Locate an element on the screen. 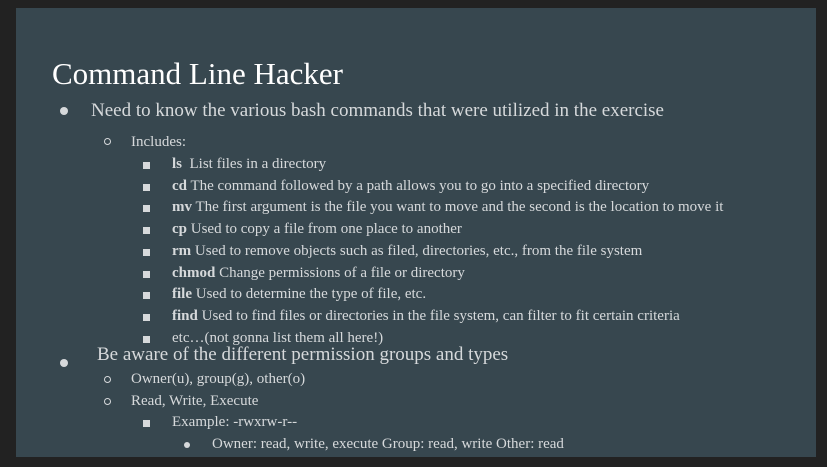 The height and width of the screenshot is (467, 827). command-name: mv is located at coordinates (182, 207).